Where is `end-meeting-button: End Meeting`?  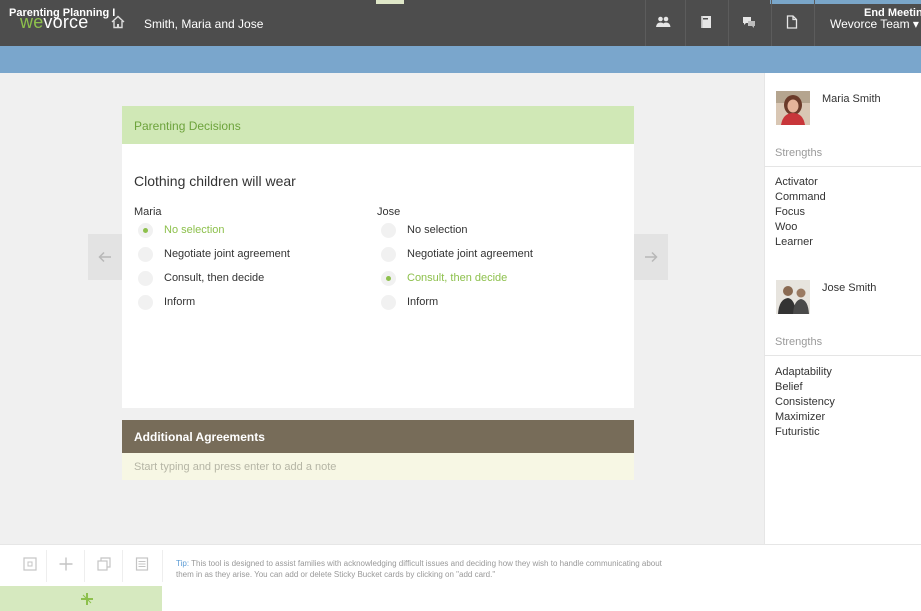 end-meeting-button: End Meeting is located at coordinates (892, 13).